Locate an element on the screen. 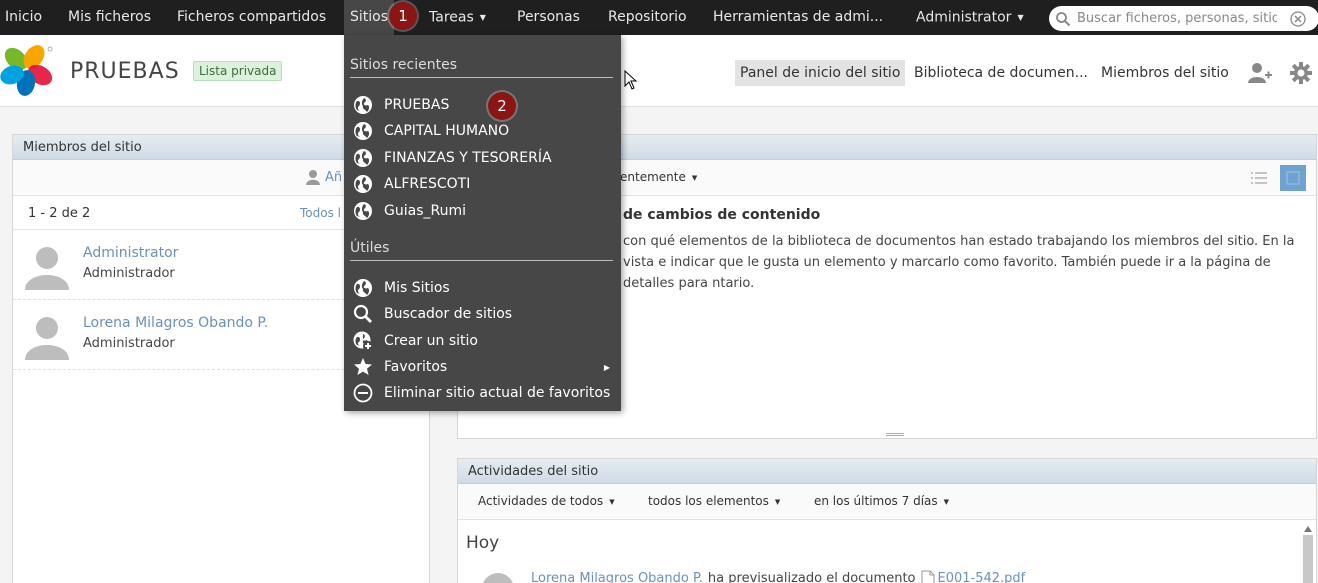  nav-tasks-label: Tareas is located at coordinates (451, 17).